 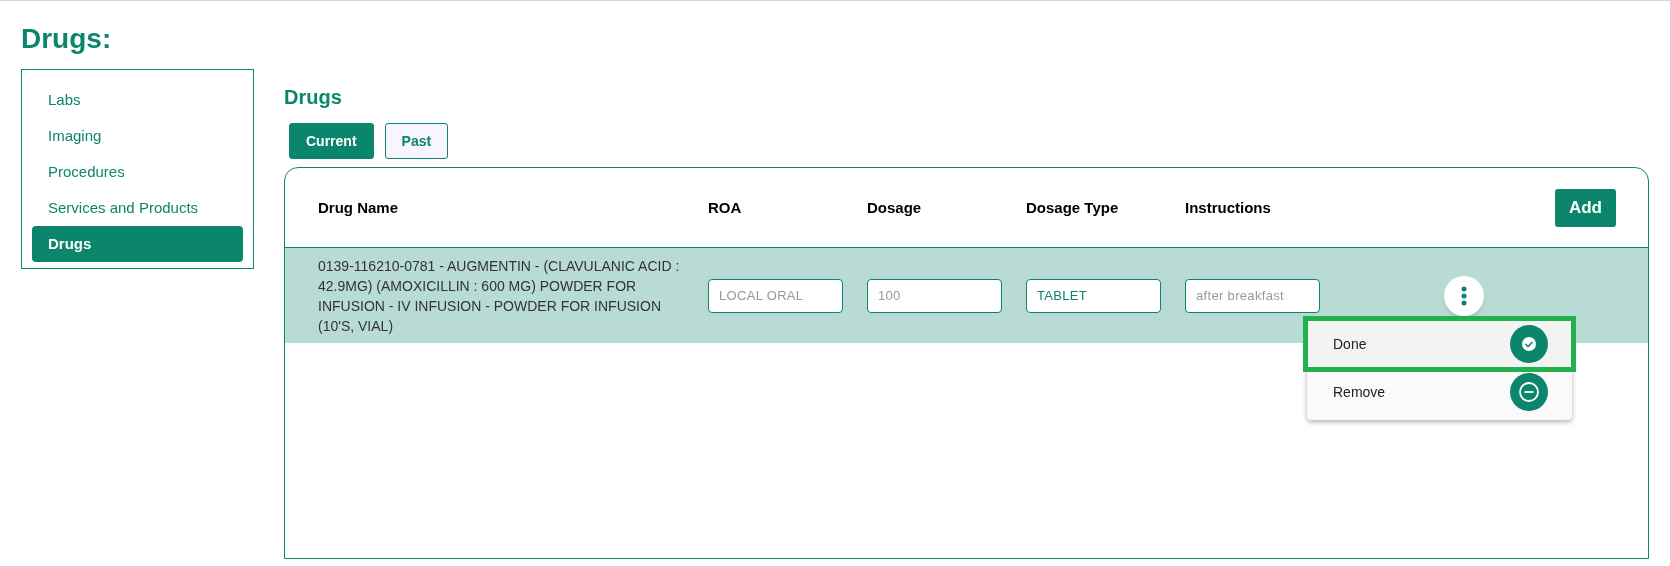 I want to click on page-title: Drugs:, so click(x=66, y=39).